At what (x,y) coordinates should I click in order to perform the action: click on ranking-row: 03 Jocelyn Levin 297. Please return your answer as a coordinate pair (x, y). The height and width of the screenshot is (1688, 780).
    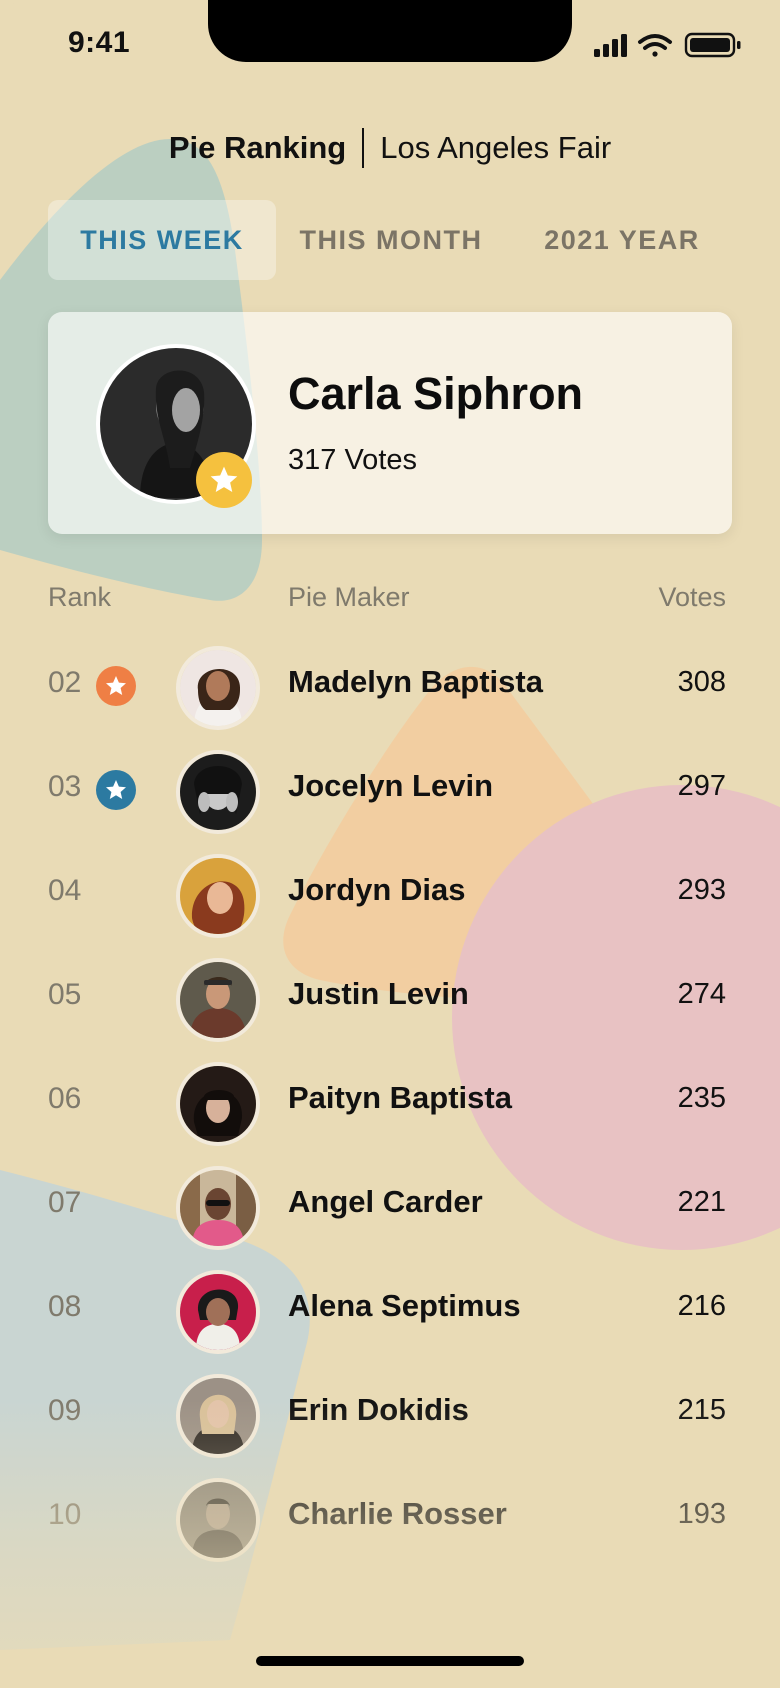
    Looking at the image, I should click on (390, 790).